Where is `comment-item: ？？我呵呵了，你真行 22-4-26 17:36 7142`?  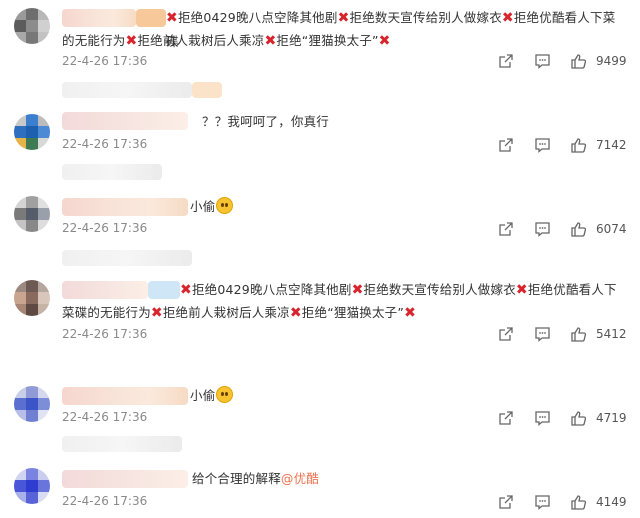
comment-item: ？？我呵呵了，你真行 22-4-26 17:36 7142 is located at coordinates (320, 133).